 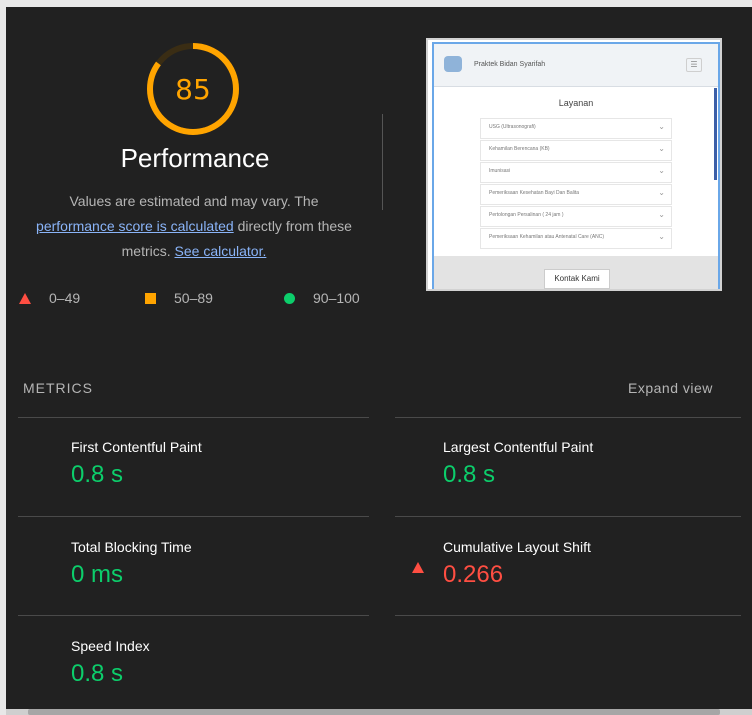 I want to click on score-legend: 0–49 50–89 90–100, so click(x=196, y=300).